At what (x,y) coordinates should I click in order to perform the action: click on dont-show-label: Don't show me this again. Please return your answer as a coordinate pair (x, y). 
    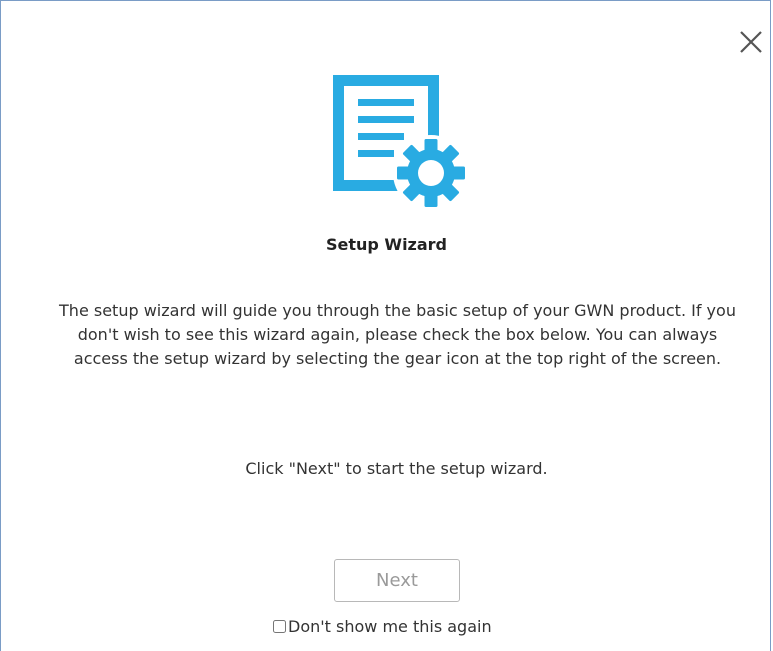
    Looking at the image, I should click on (390, 626).